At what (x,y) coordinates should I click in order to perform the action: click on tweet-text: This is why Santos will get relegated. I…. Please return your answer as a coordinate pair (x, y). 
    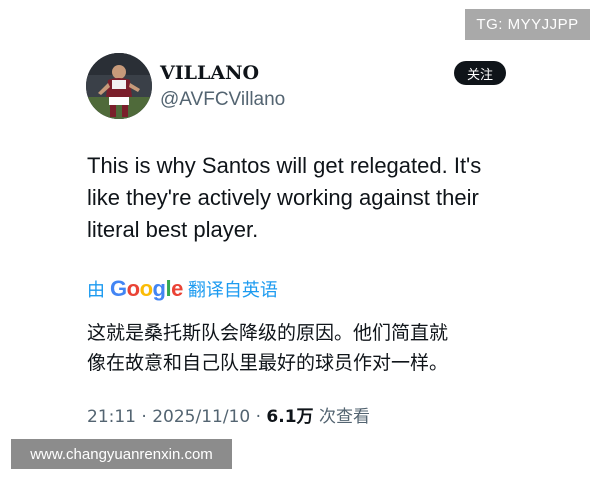
    Looking at the image, I should click on (307, 198).